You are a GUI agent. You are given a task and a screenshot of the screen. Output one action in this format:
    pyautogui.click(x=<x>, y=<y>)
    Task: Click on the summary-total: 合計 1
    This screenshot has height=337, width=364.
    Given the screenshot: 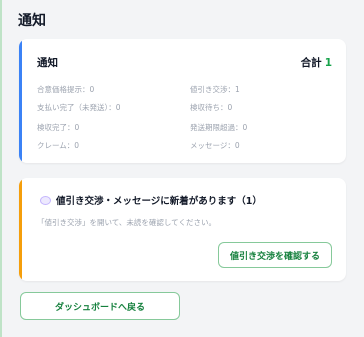 What is the action you would take?
    pyautogui.click(x=316, y=62)
    